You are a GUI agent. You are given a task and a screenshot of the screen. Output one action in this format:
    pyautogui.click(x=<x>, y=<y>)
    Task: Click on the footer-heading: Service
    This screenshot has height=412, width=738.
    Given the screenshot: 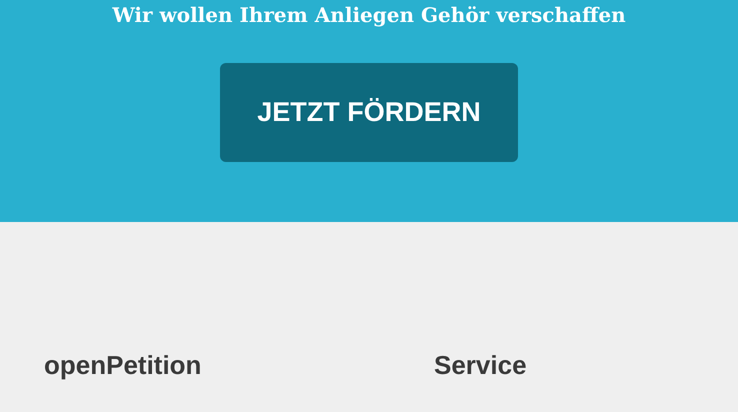 What is the action you would take?
    pyautogui.click(x=481, y=365)
    